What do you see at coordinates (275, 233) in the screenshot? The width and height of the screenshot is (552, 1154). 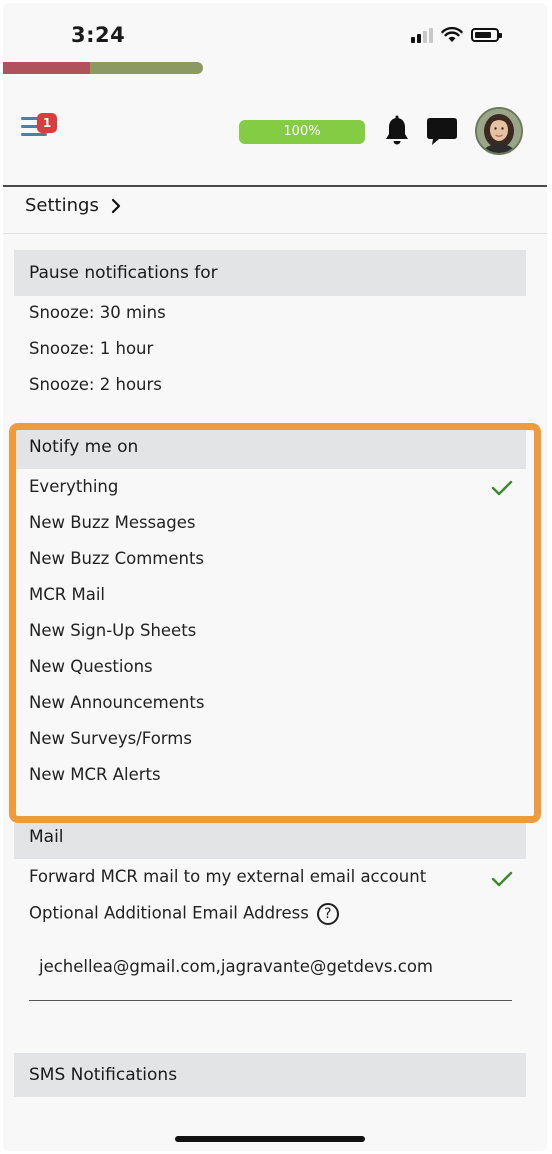 I see `breadcrumb-divider` at bounding box center [275, 233].